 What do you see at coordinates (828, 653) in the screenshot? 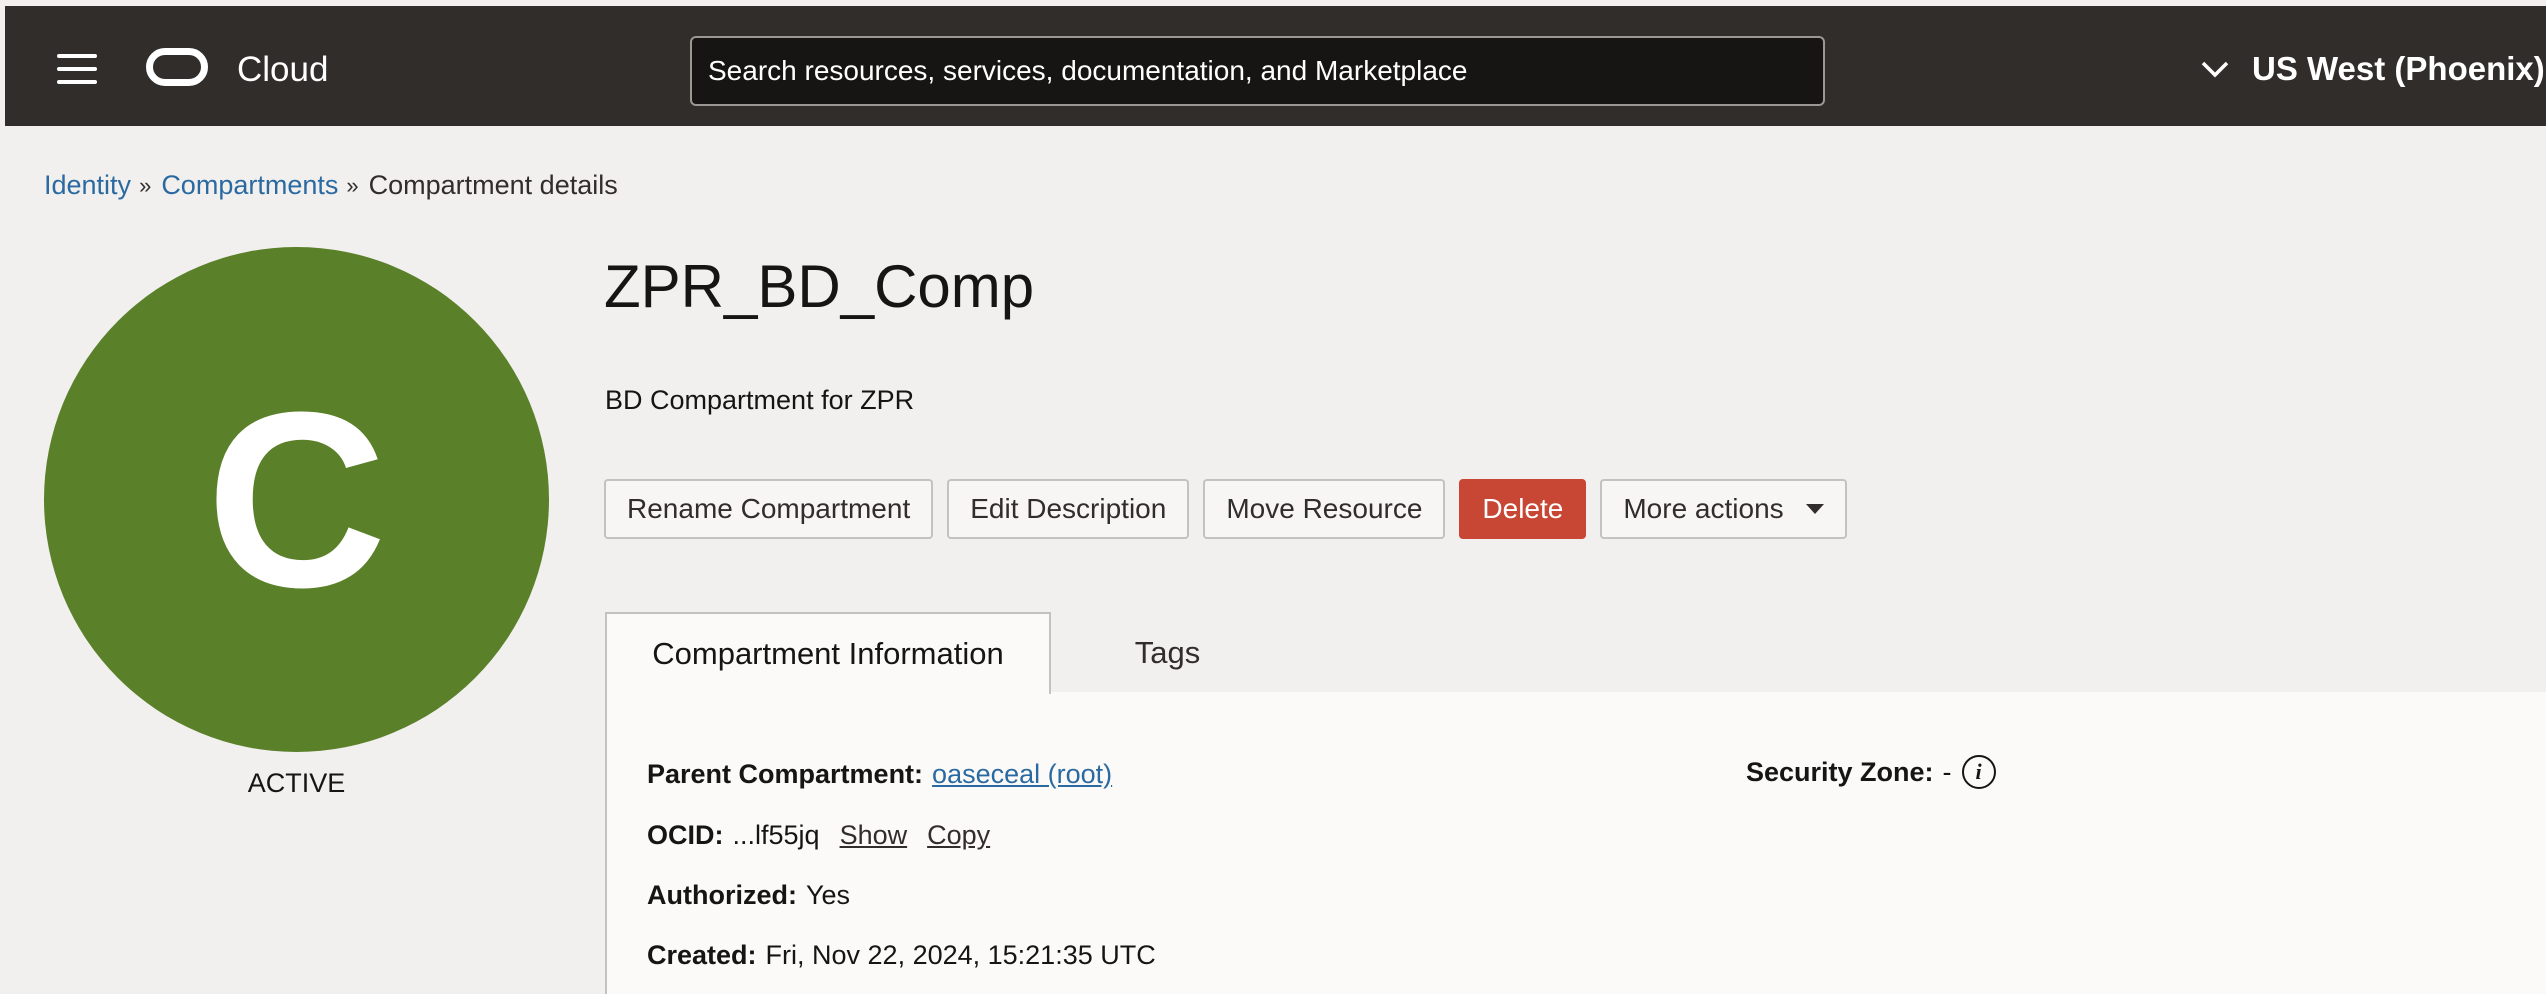
I see `tab-compartment-information: Compartment Information` at bounding box center [828, 653].